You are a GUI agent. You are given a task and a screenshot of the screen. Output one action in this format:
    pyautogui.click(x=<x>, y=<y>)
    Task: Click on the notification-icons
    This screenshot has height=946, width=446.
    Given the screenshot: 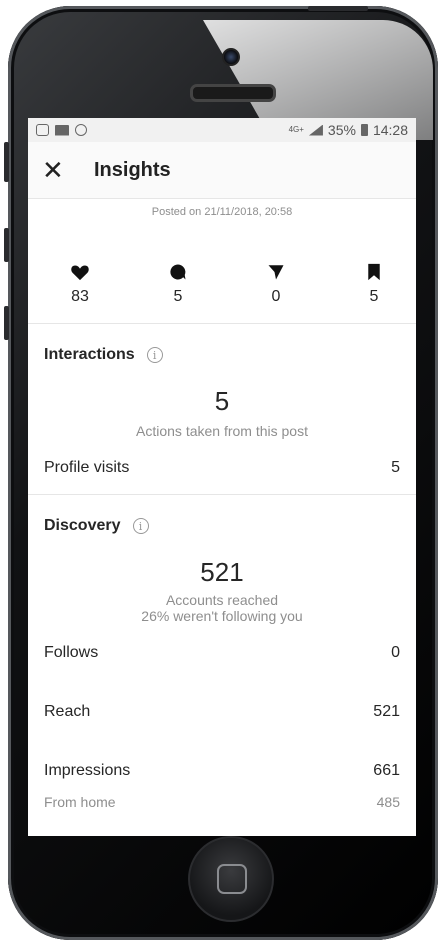 What is the action you would take?
    pyautogui.click(x=61, y=130)
    